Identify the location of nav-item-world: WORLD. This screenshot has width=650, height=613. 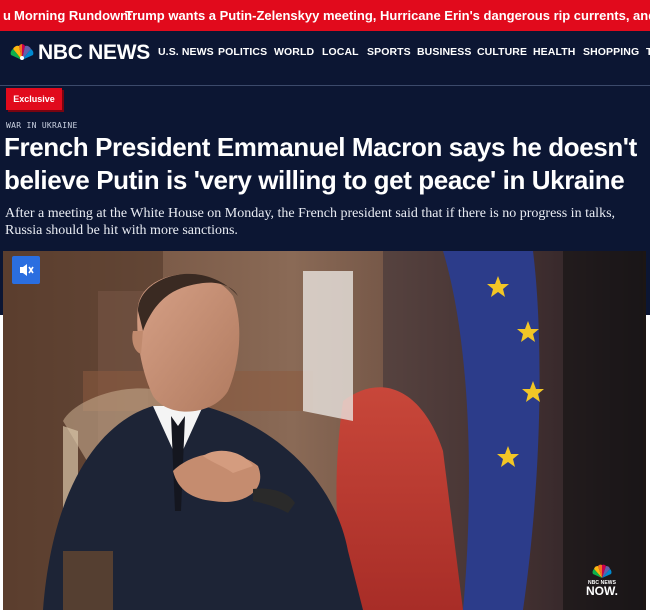
(294, 52).